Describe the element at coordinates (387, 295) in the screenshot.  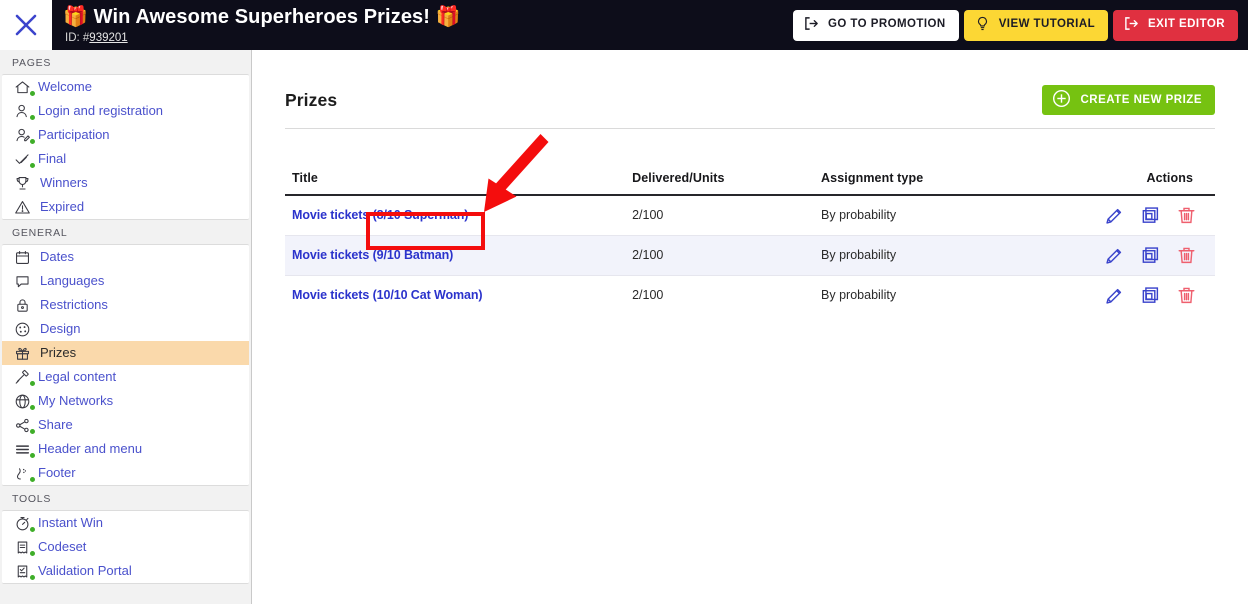
I see `prize-title-link: Movie tickets (10/10 Cat Woman)` at that location.